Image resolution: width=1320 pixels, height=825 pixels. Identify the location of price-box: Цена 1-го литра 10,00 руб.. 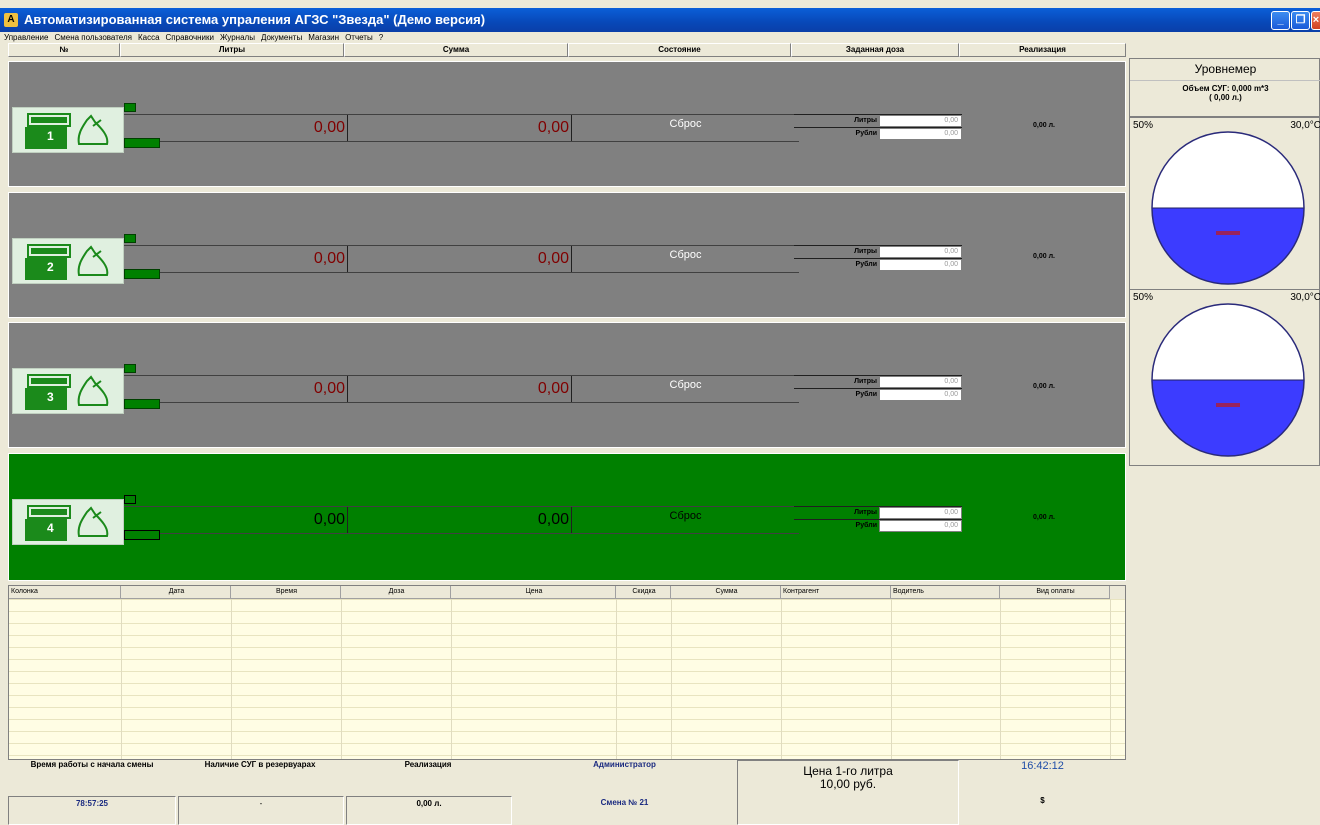
(848, 792).